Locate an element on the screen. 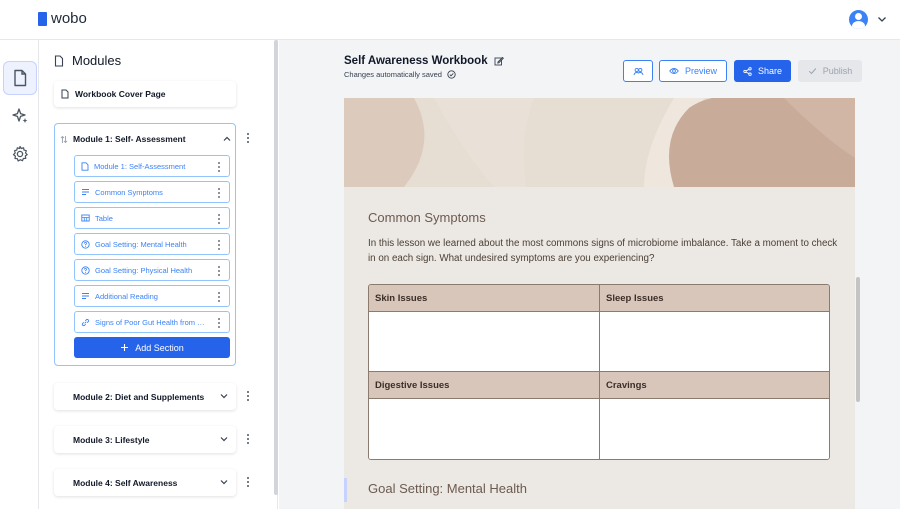  sort-arrows-icon is located at coordinates (64, 139).